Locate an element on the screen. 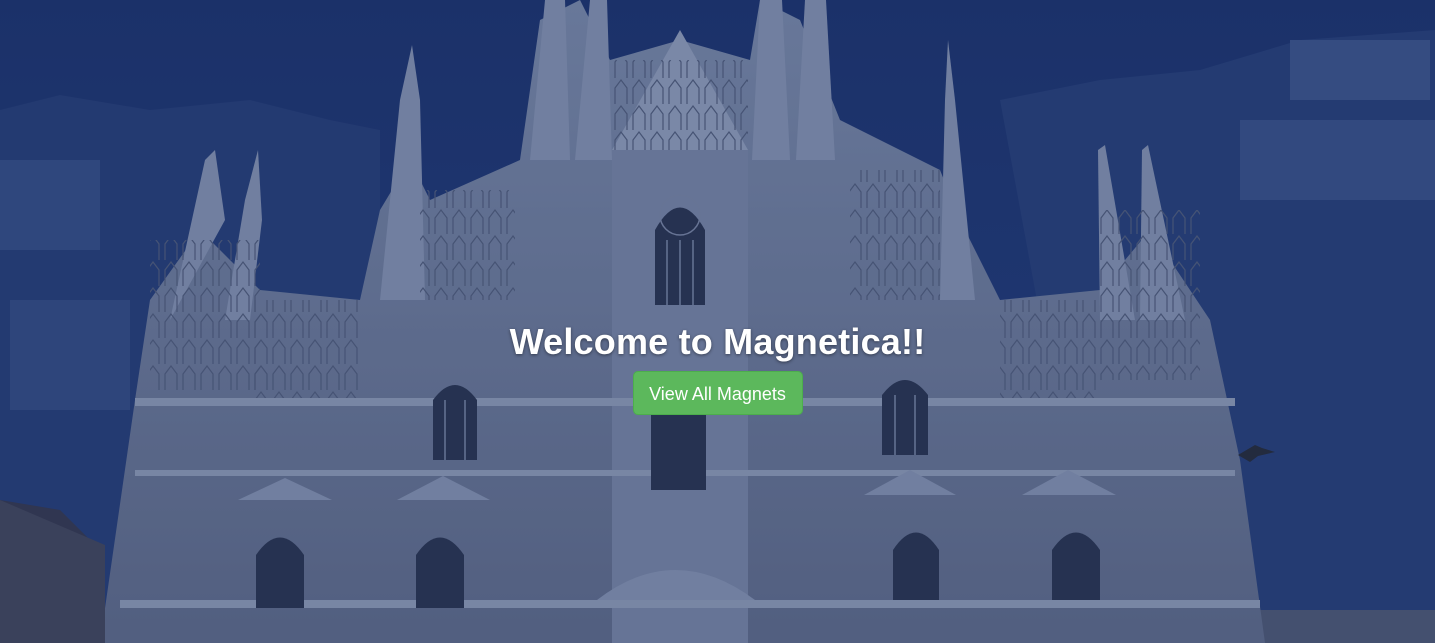 Image resolution: width=1435 pixels, height=643 pixels. hero-heading: Welcome to Magnetica!! is located at coordinates (717, 341).